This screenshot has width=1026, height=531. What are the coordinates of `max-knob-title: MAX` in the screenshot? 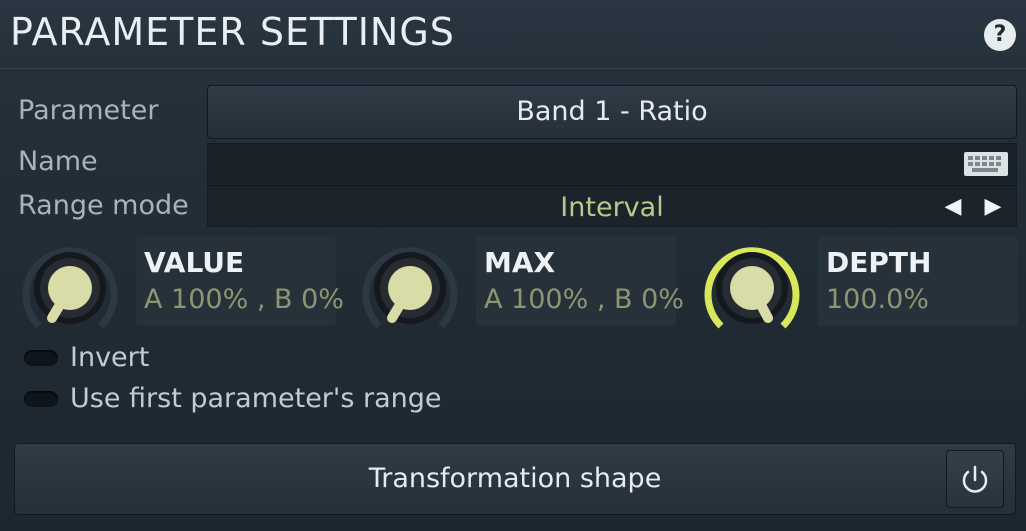 It's located at (520, 262).